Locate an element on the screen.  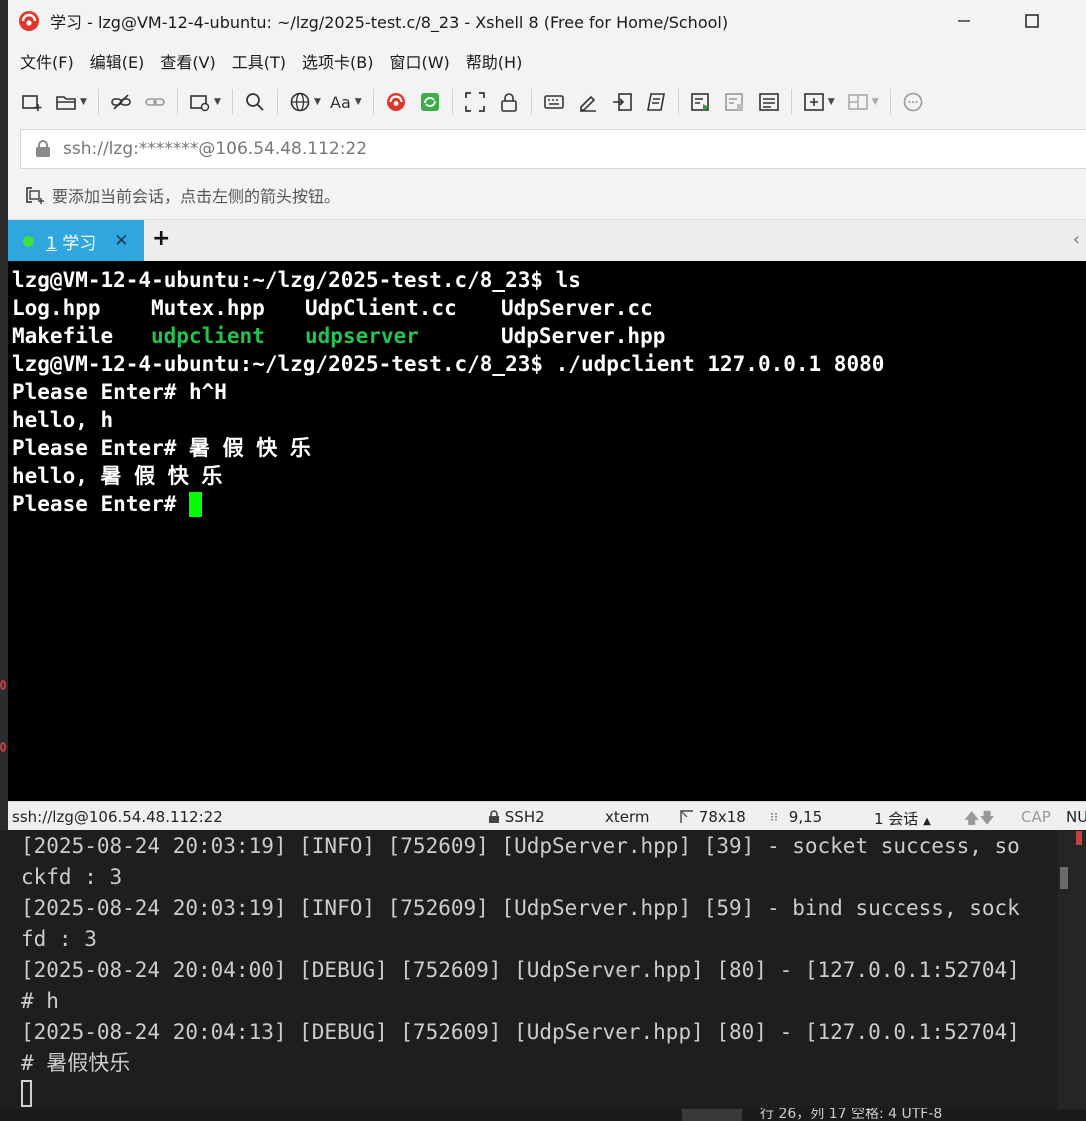
xshell-icon is located at coordinates (395, 102).